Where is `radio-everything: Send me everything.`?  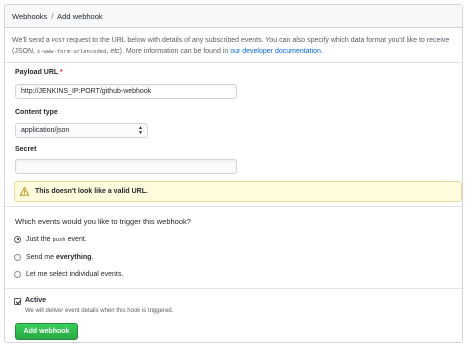
radio-everything: Send me everything. is located at coordinates (53, 257).